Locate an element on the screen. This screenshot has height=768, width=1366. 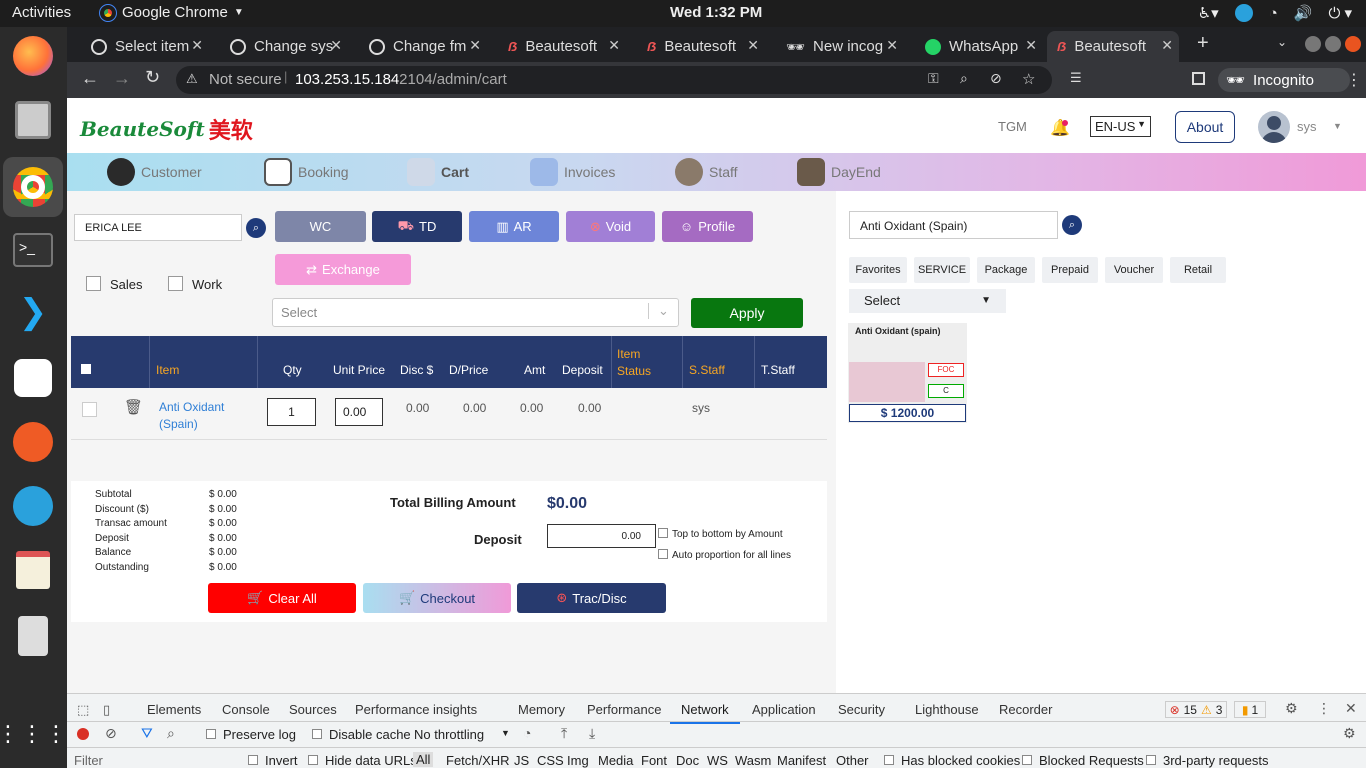
nav-staff: Staff is located at coordinates (706, 172).